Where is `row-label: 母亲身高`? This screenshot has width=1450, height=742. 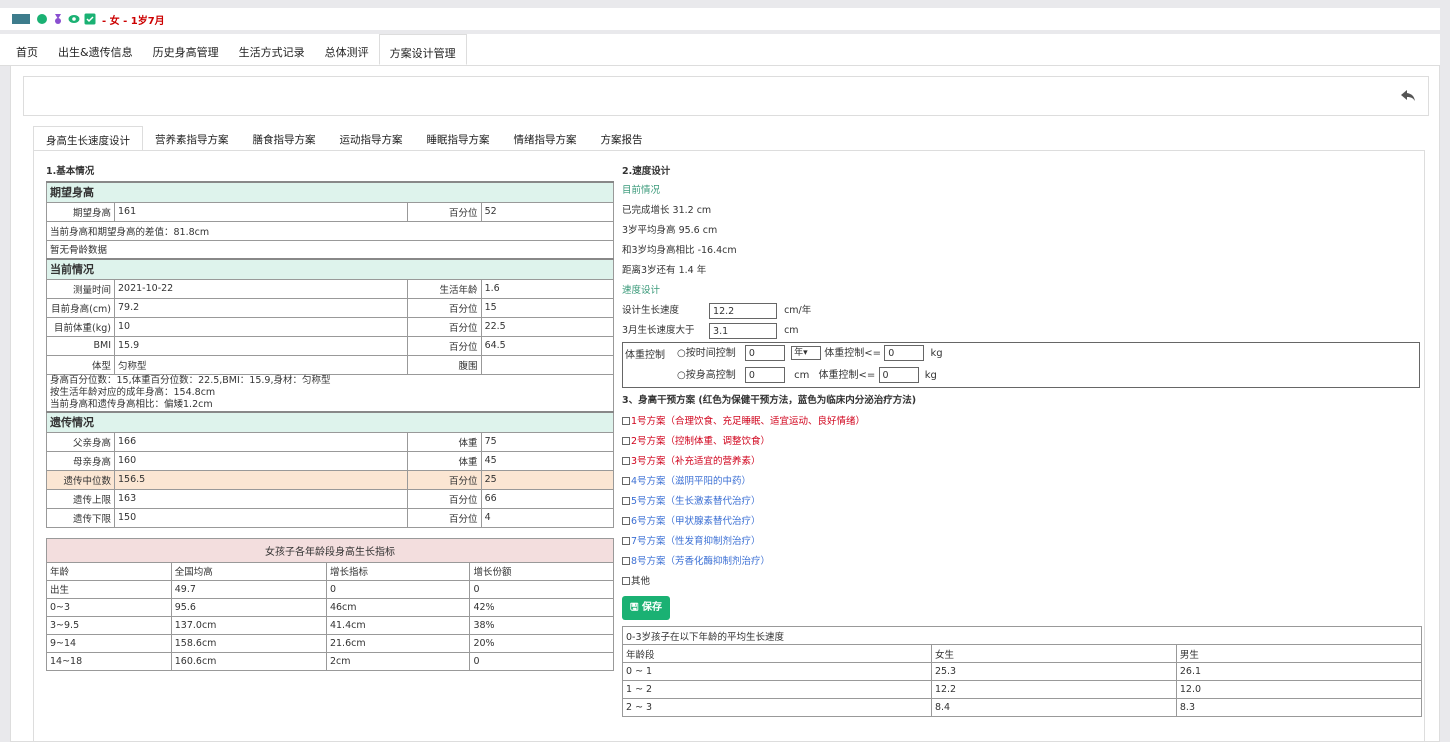
row-label: 母亲身高 is located at coordinates (80, 460).